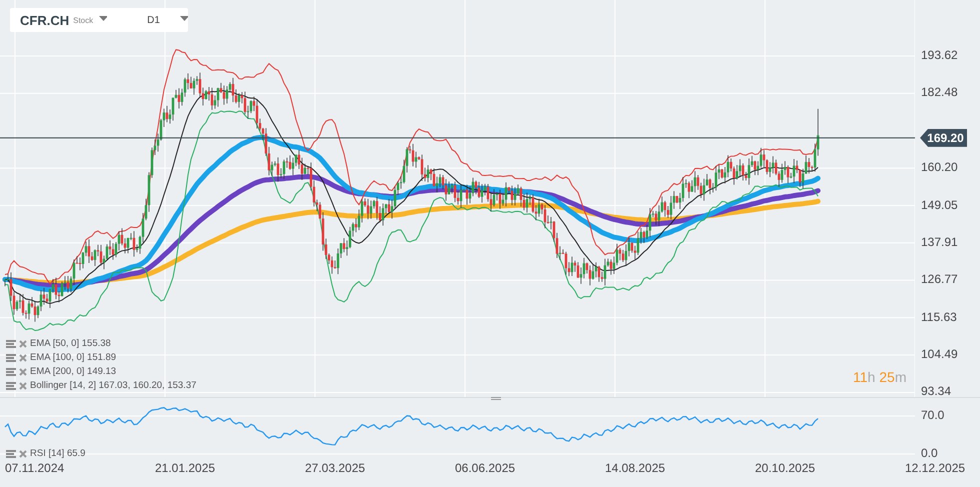 The image size is (980, 487). What do you see at coordinates (939, 354) in the screenshot?
I see `price-axis-label: 104.49` at bounding box center [939, 354].